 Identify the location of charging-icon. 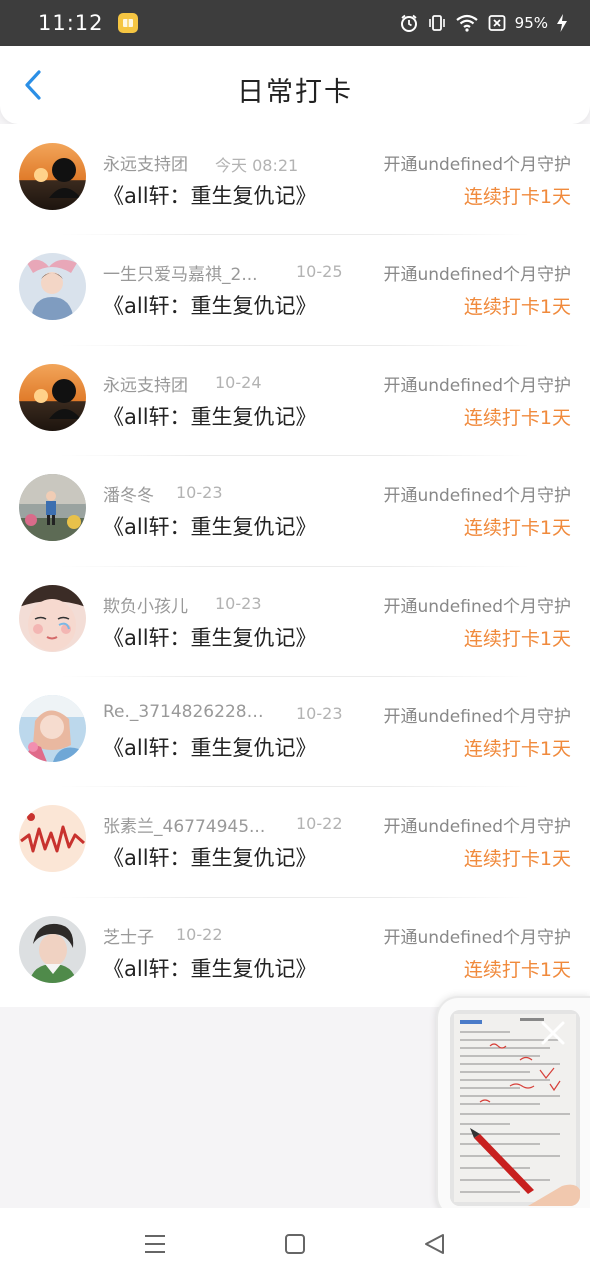
(562, 23).